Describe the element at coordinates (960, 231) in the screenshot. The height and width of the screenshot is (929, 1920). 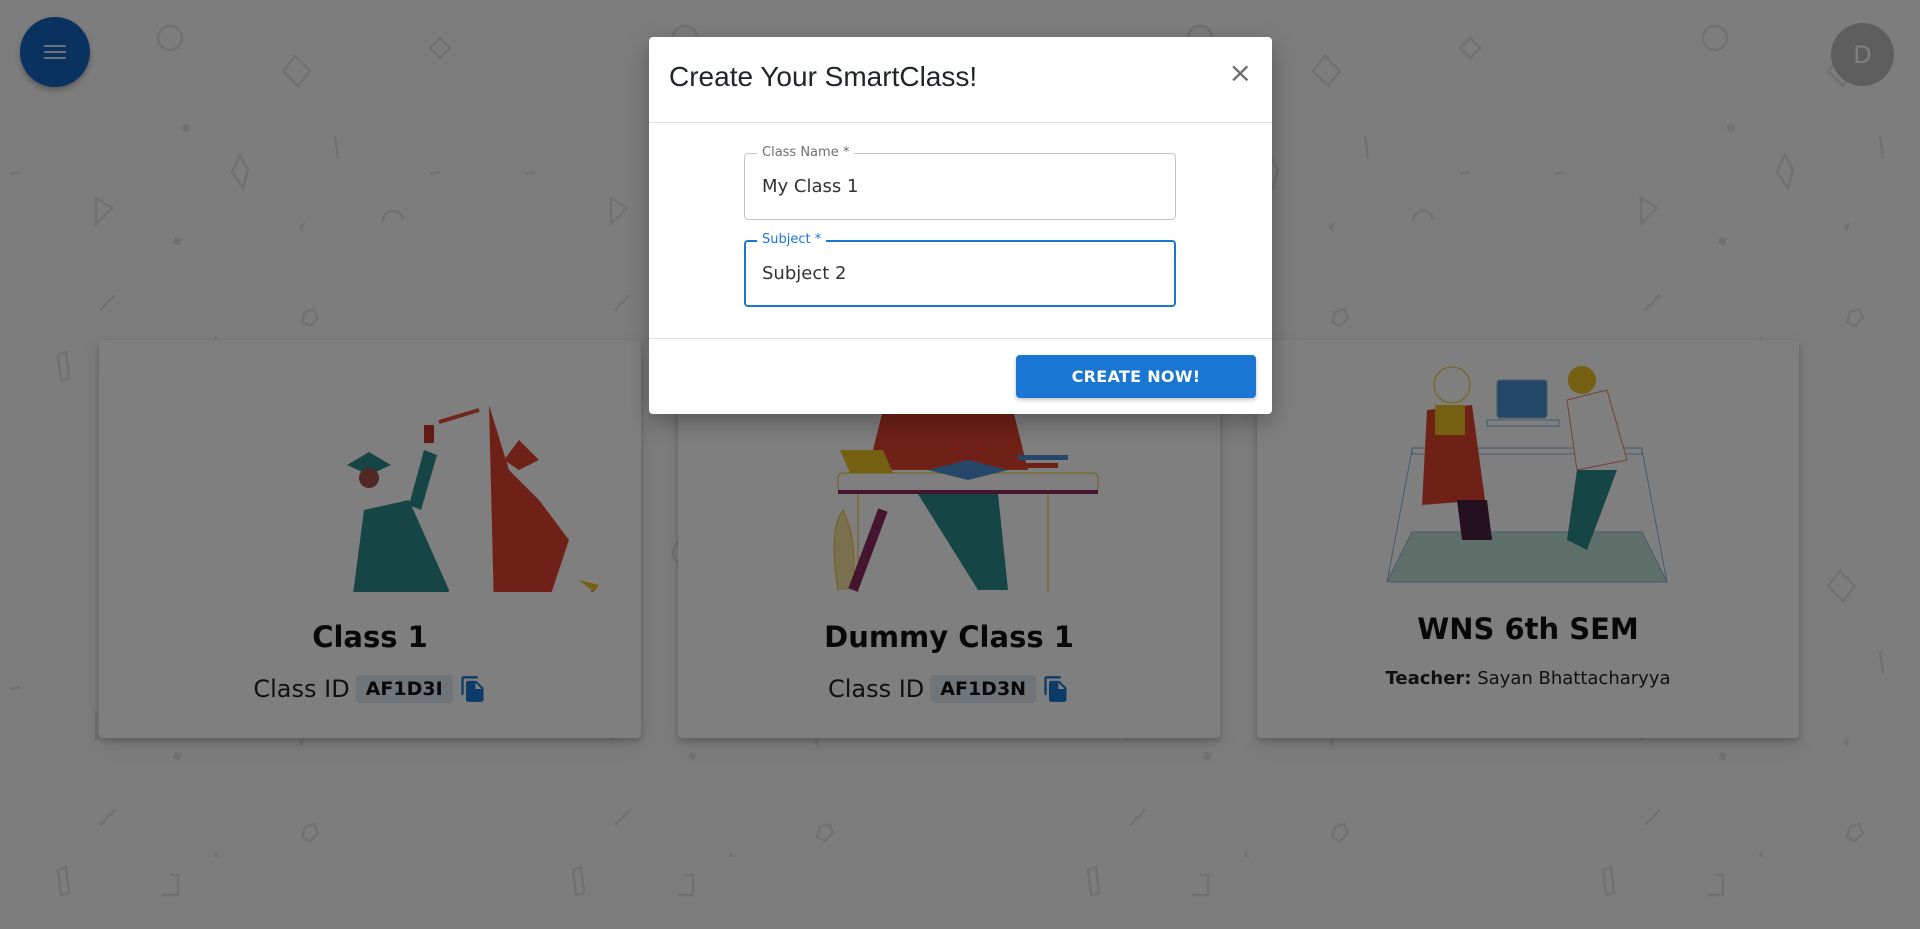
I see `dialog-body: Class Name * Subject *` at that location.